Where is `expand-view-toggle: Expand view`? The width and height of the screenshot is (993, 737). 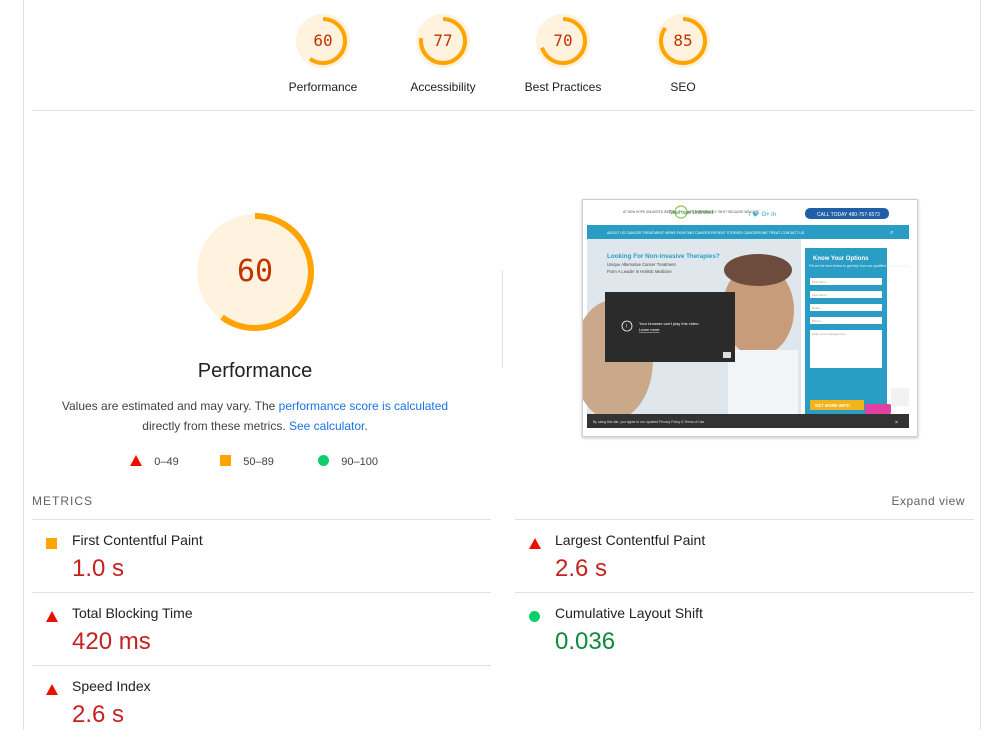 expand-view-toggle: Expand view is located at coordinates (928, 501).